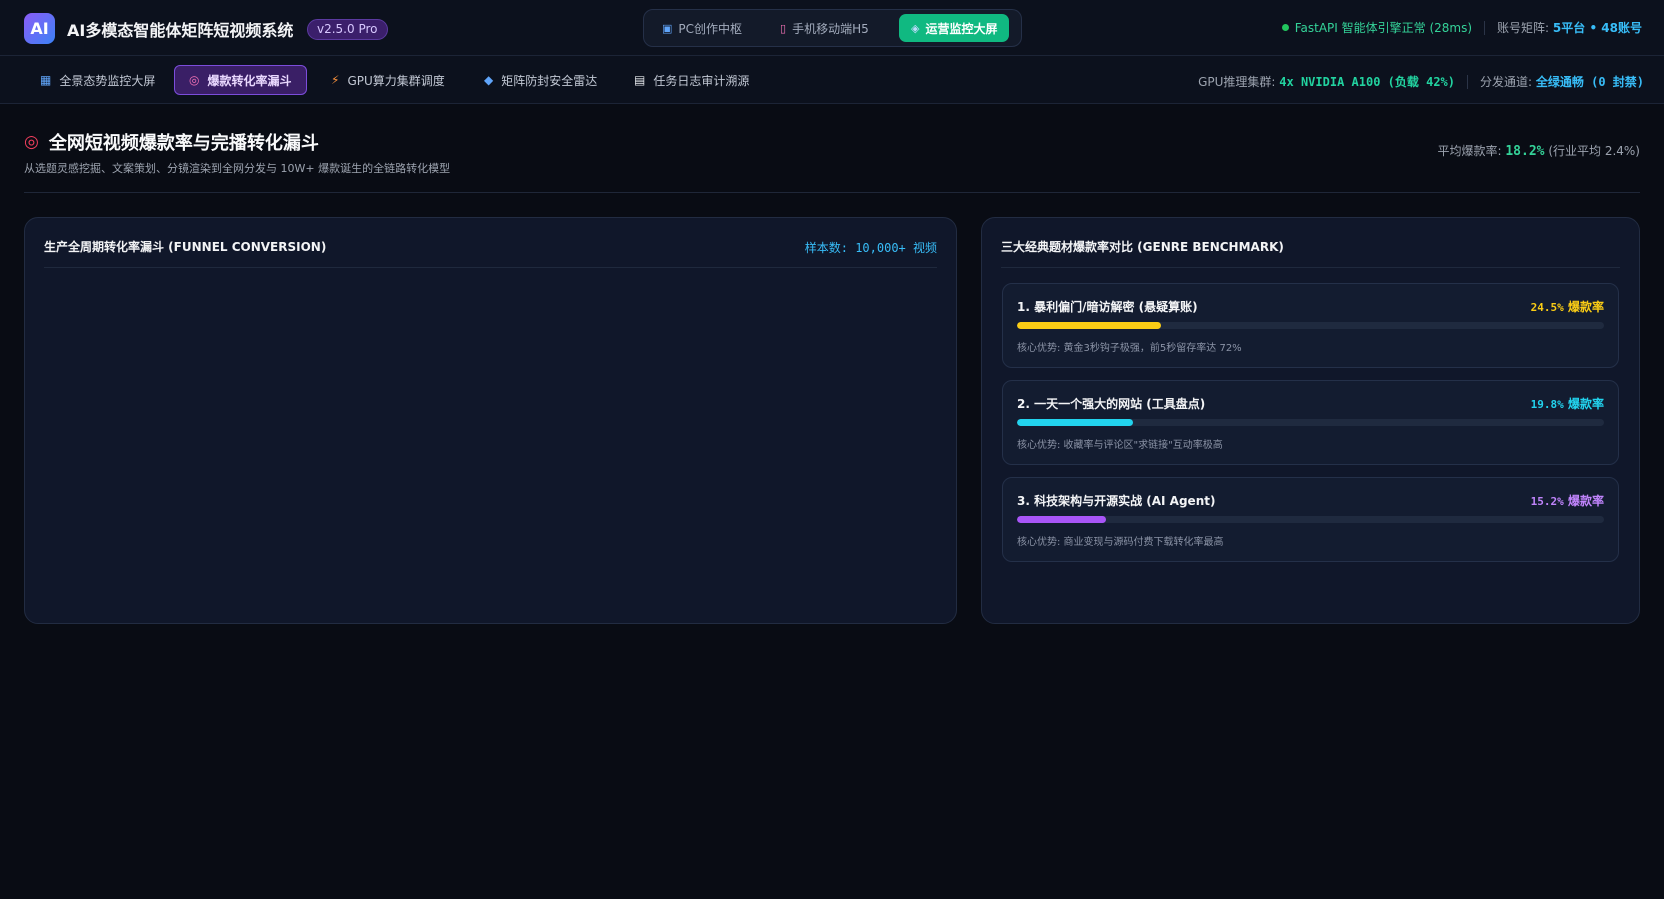  I want to click on genre-name: 2. 一天一个强大的网站 (工具盘点), so click(1111, 404).